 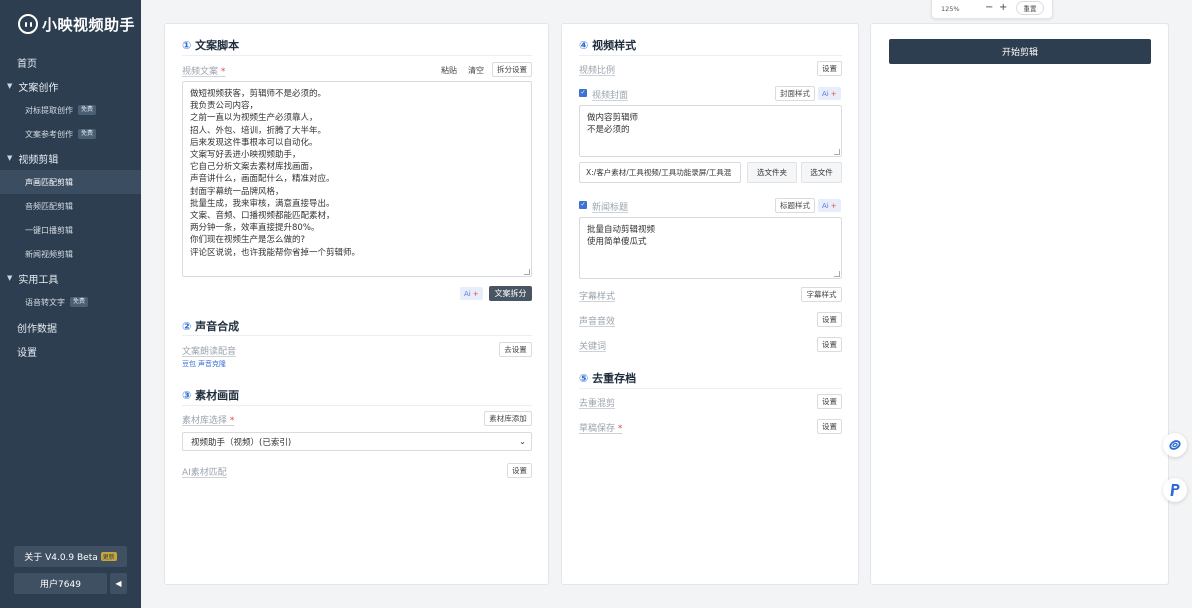 What do you see at coordinates (608, 45) in the screenshot?
I see `section-title-style: ④ 视频样式` at bounding box center [608, 45].